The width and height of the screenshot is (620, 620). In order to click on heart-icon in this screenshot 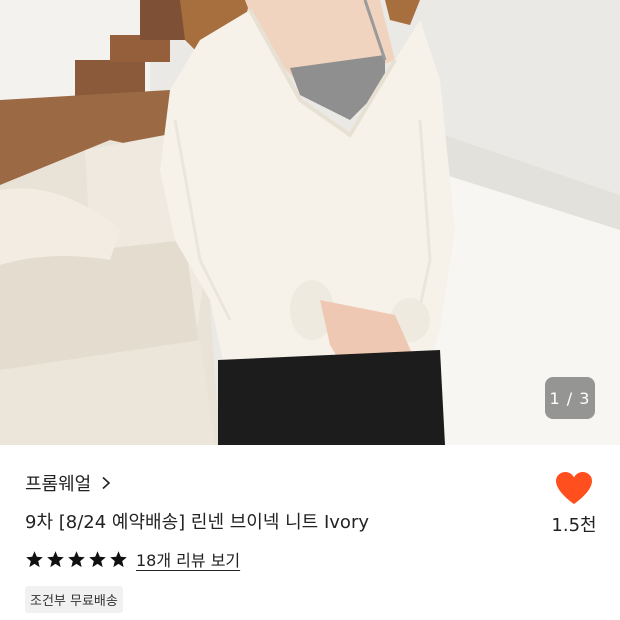, I will do `click(574, 488)`.